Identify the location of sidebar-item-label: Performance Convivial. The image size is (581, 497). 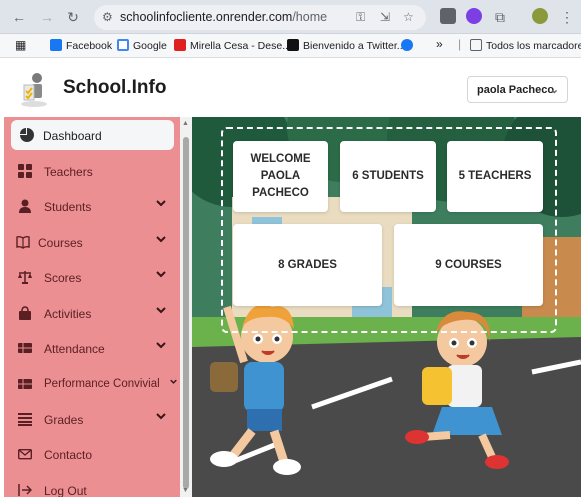
(102, 384).